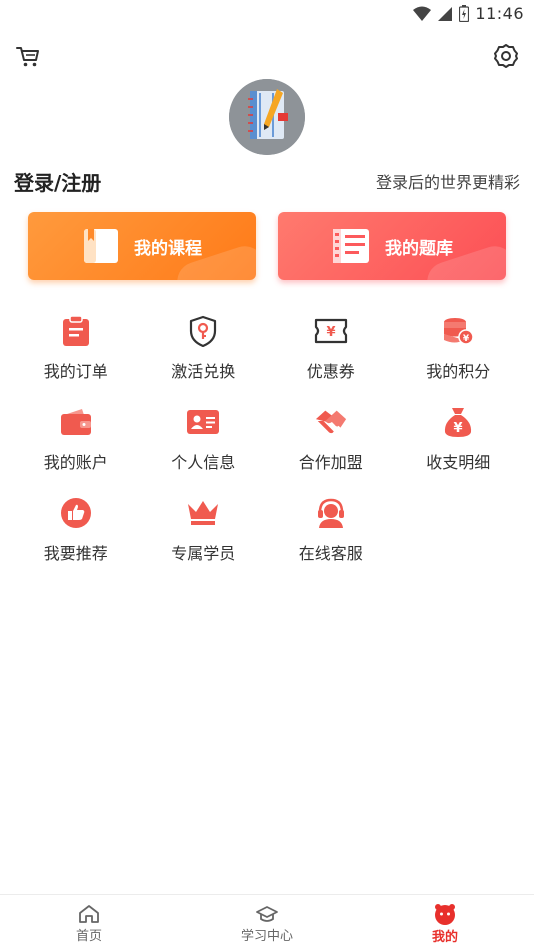  I want to click on menu-item-activate-redeem: 激活兑换, so click(204, 359).